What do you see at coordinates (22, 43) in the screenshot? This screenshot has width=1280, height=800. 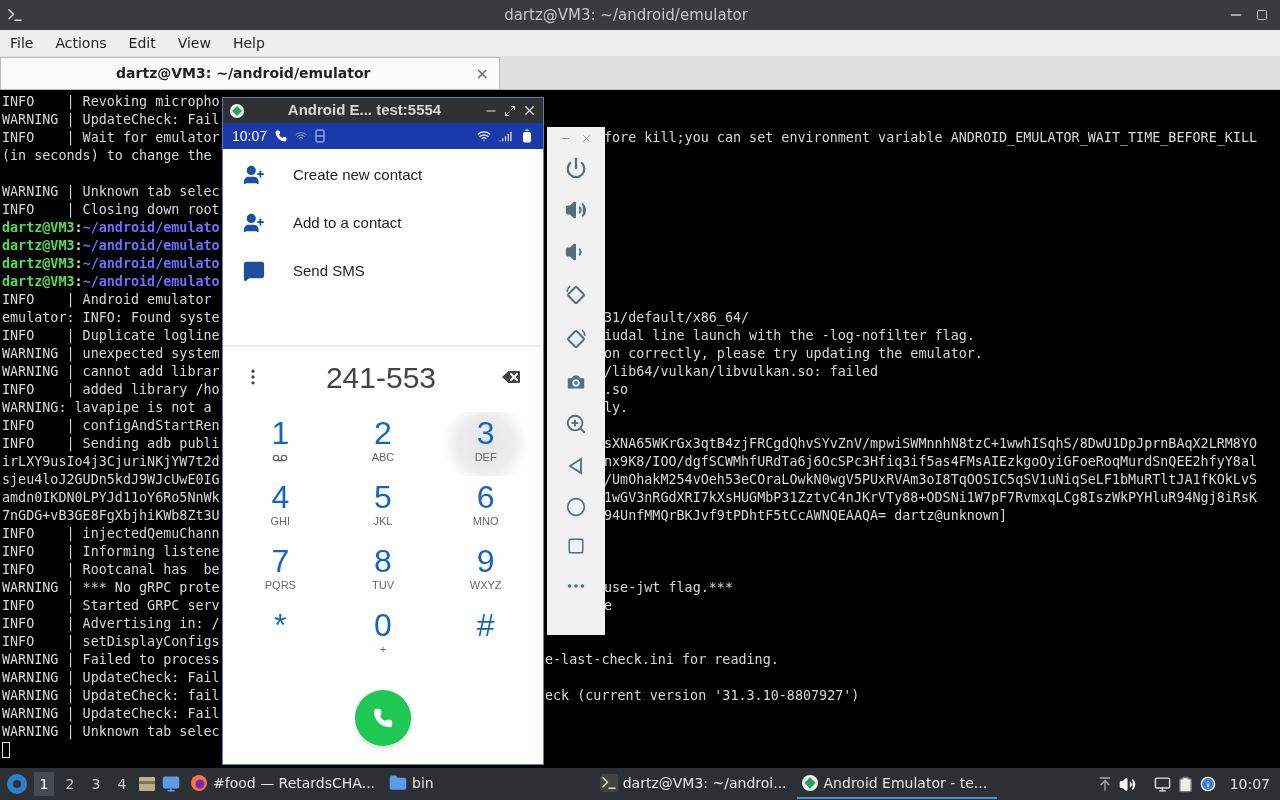 I see `menu-item: File` at bounding box center [22, 43].